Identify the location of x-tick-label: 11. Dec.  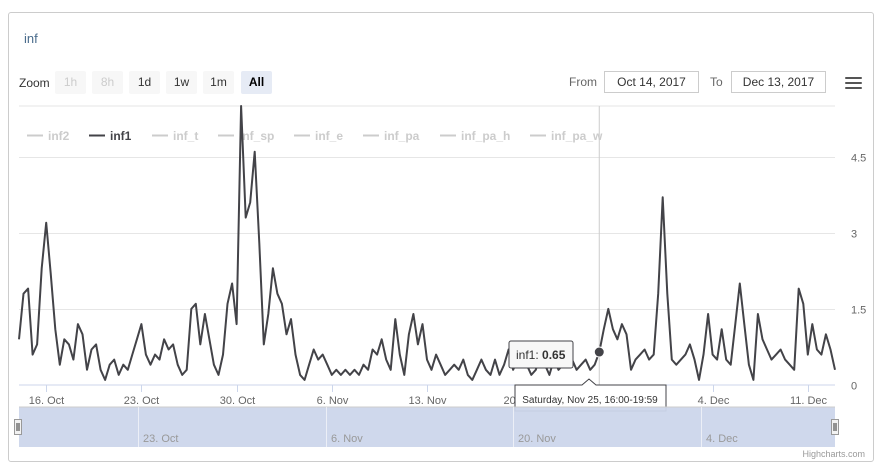
(809, 401).